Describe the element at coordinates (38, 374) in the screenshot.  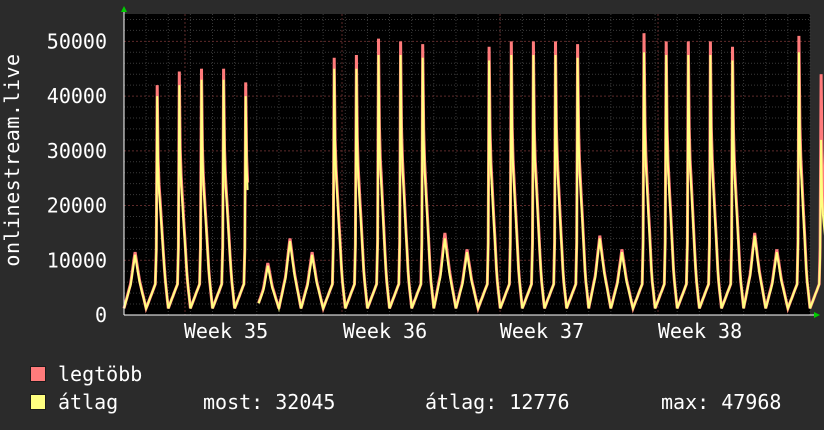
I see `legend-swatch-max` at that location.